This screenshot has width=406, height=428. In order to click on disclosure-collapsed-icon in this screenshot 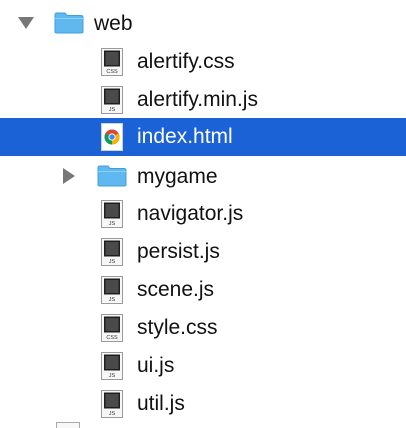, I will do `click(69, 176)`.